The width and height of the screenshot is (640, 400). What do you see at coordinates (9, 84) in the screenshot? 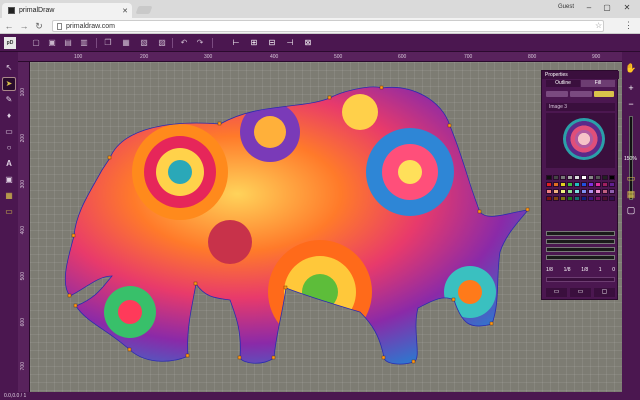
I see `direct-select-icon: ➤` at bounding box center [9, 84].